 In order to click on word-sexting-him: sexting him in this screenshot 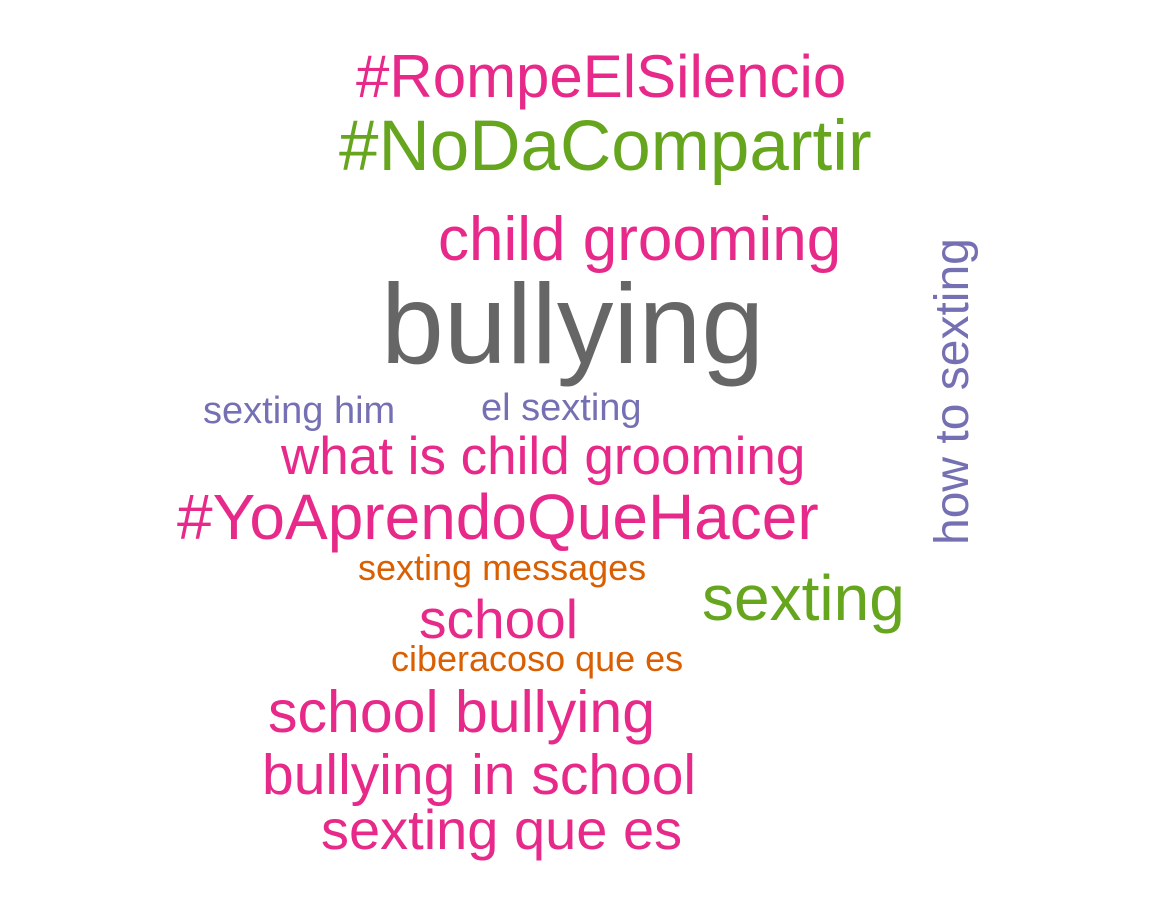, I will do `click(299, 411)`.